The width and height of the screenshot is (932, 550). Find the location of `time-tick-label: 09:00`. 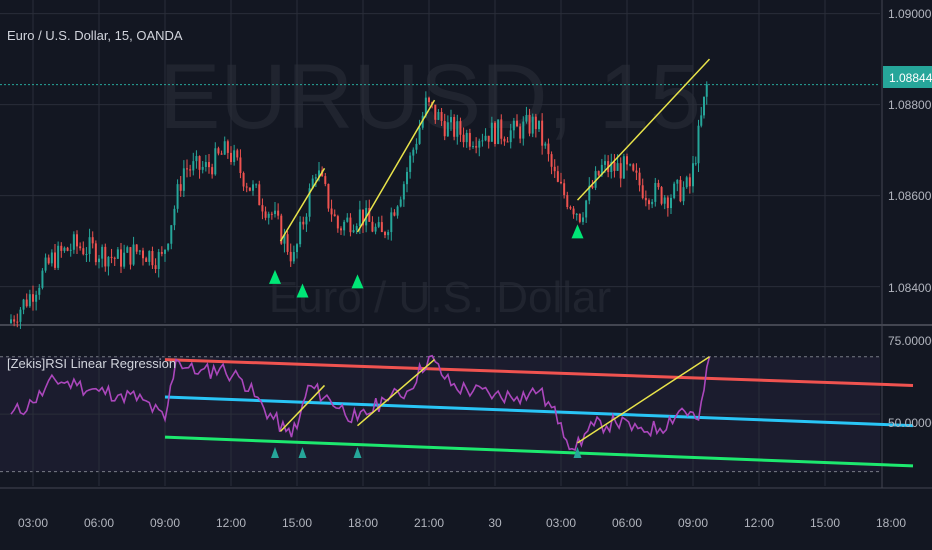

time-tick-label: 09:00 is located at coordinates (165, 523).